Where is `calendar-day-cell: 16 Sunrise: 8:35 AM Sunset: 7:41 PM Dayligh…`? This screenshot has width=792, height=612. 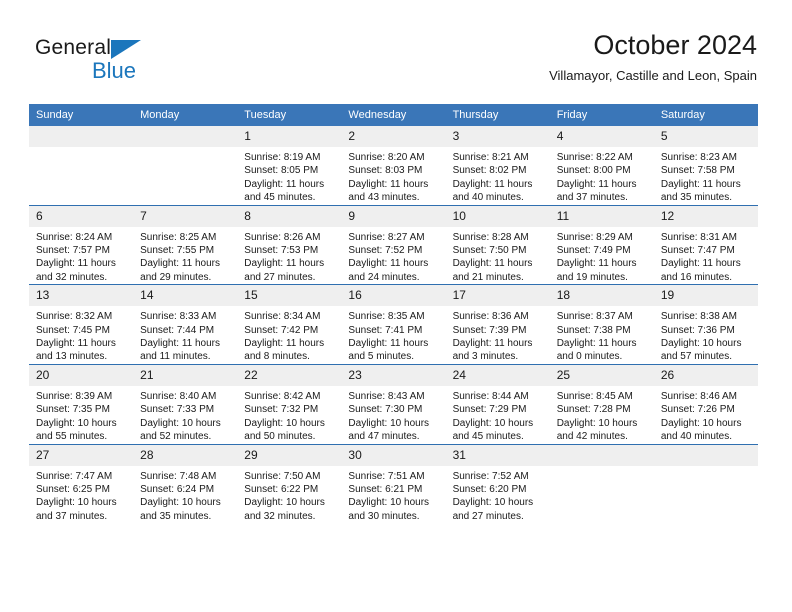 calendar-day-cell: 16 Sunrise: 8:35 AM Sunset: 7:41 PM Dayligh… is located at coordinates (393, 324).